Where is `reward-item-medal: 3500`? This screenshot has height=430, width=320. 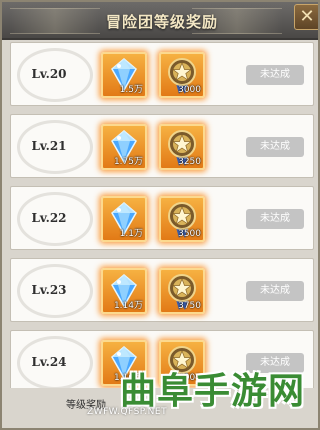
reward-item-medal: 3500 is located at coordinates (182, 219).